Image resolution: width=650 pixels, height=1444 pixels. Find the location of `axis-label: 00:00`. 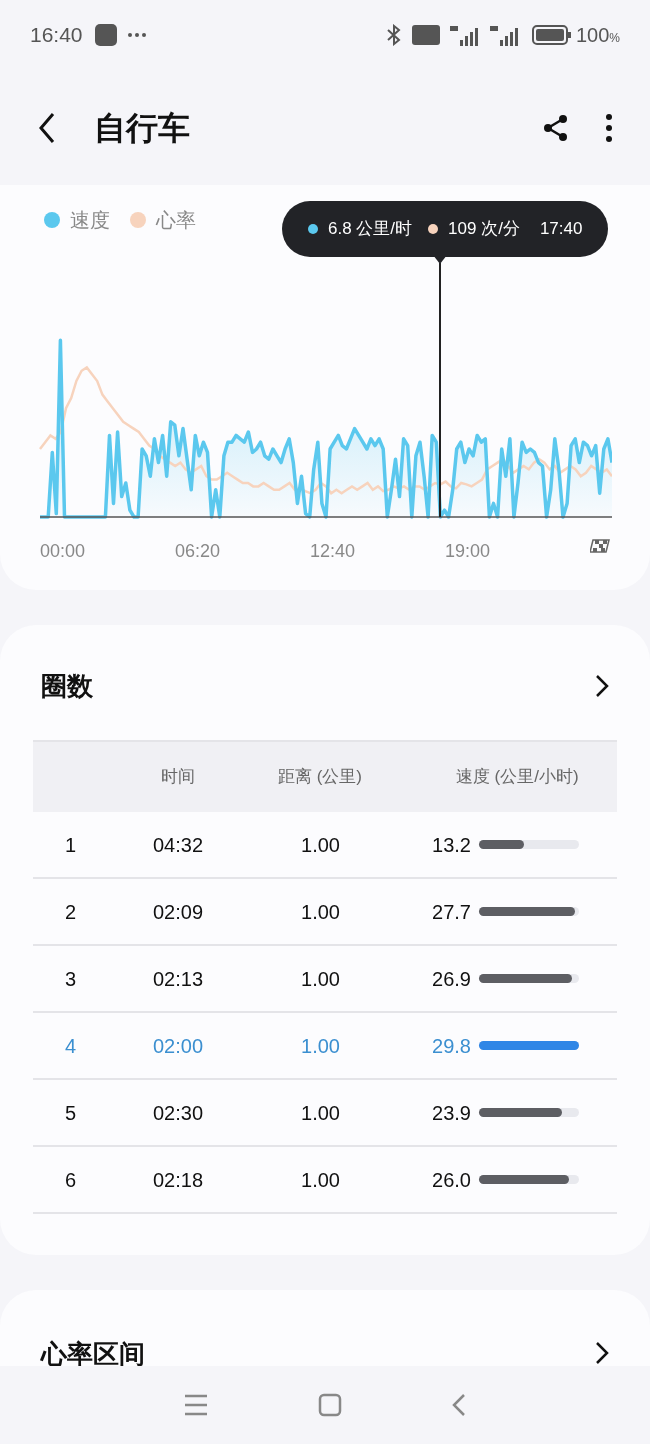

axis-label: 00:00 is located at coordinates (63, 551).